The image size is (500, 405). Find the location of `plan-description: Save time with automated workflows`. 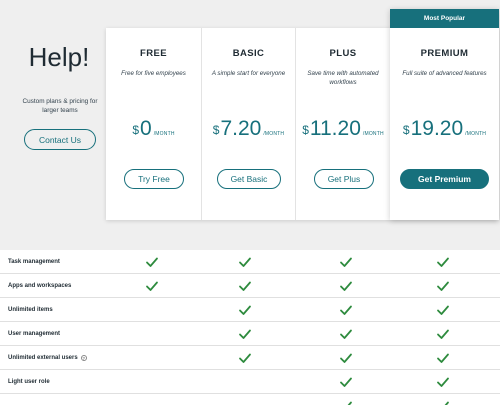

plan-description: Save time with automated workflows is located at coordinates (343, 78).